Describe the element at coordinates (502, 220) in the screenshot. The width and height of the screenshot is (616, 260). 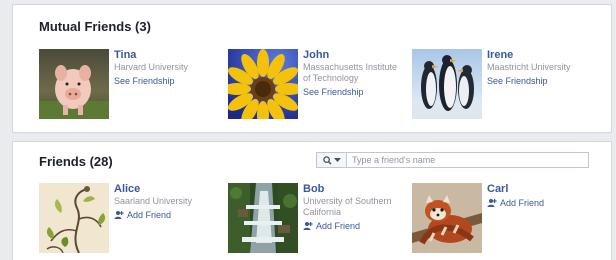
I see `friend-card-carl: Carl Add Friend` at that location.